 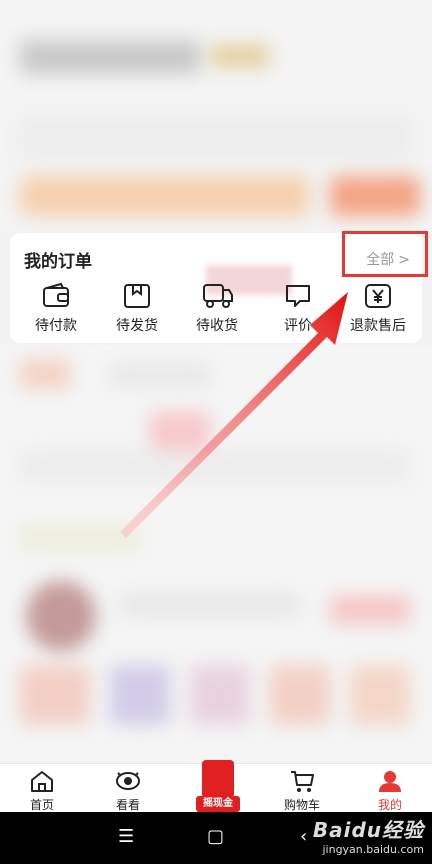 I want to click on order-item-to-ship: 待发货, so click(x=137, y=308).